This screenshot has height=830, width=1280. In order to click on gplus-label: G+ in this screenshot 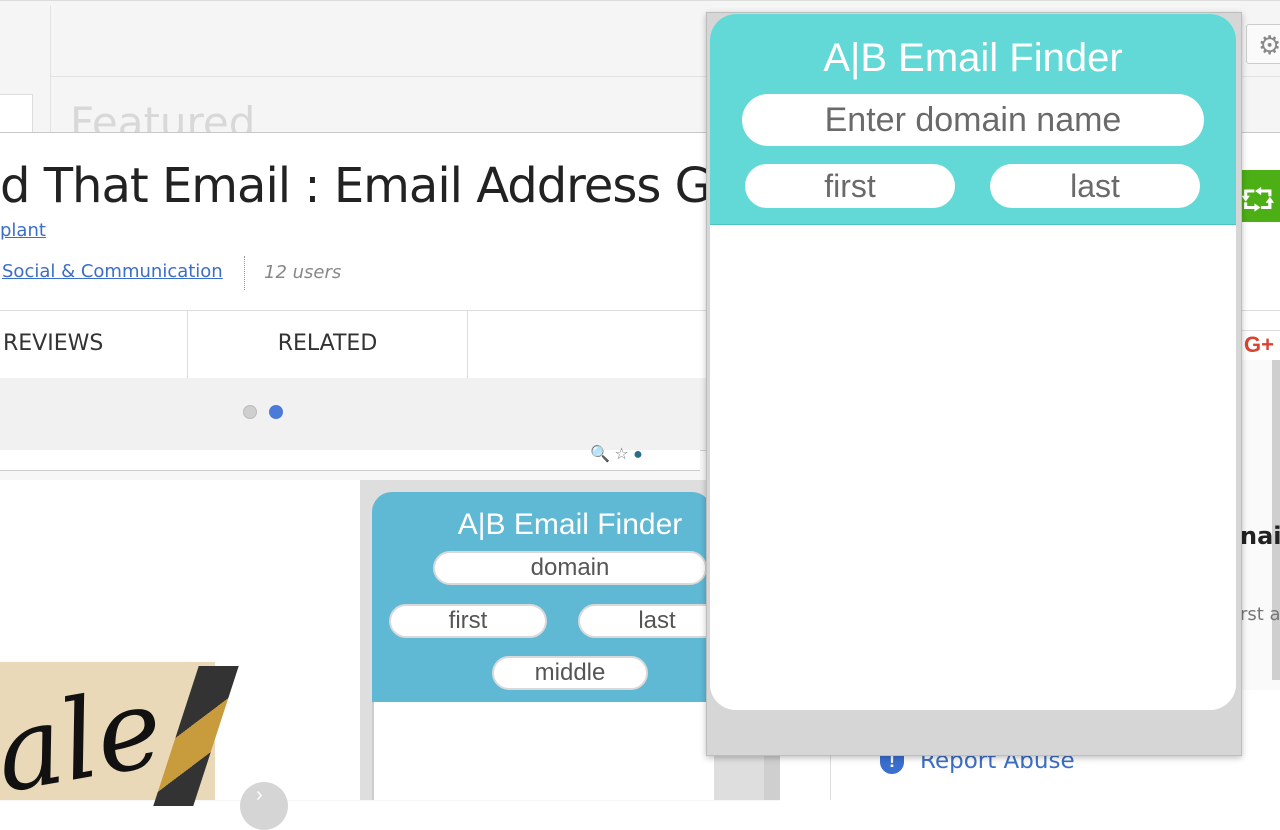, I will do `click(1259, 344)`.